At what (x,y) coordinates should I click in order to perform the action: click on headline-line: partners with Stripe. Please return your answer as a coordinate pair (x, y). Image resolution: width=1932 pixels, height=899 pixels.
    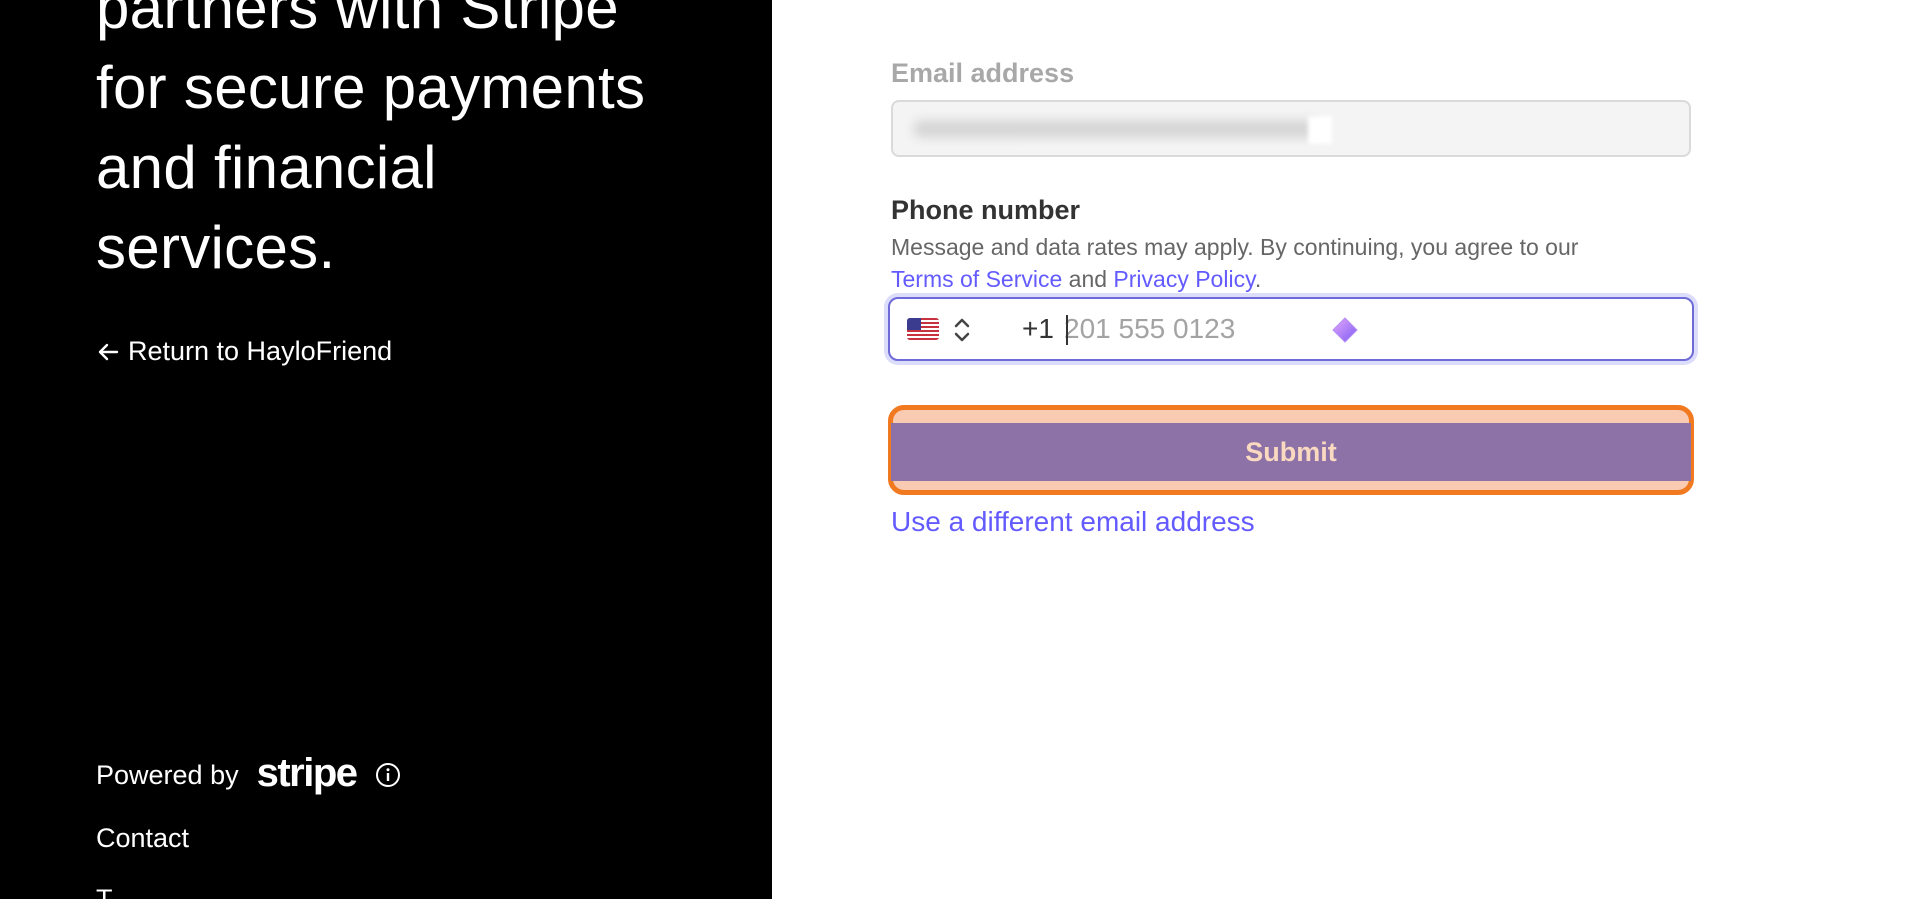
    Looking at the image, I should click on (357, 20).